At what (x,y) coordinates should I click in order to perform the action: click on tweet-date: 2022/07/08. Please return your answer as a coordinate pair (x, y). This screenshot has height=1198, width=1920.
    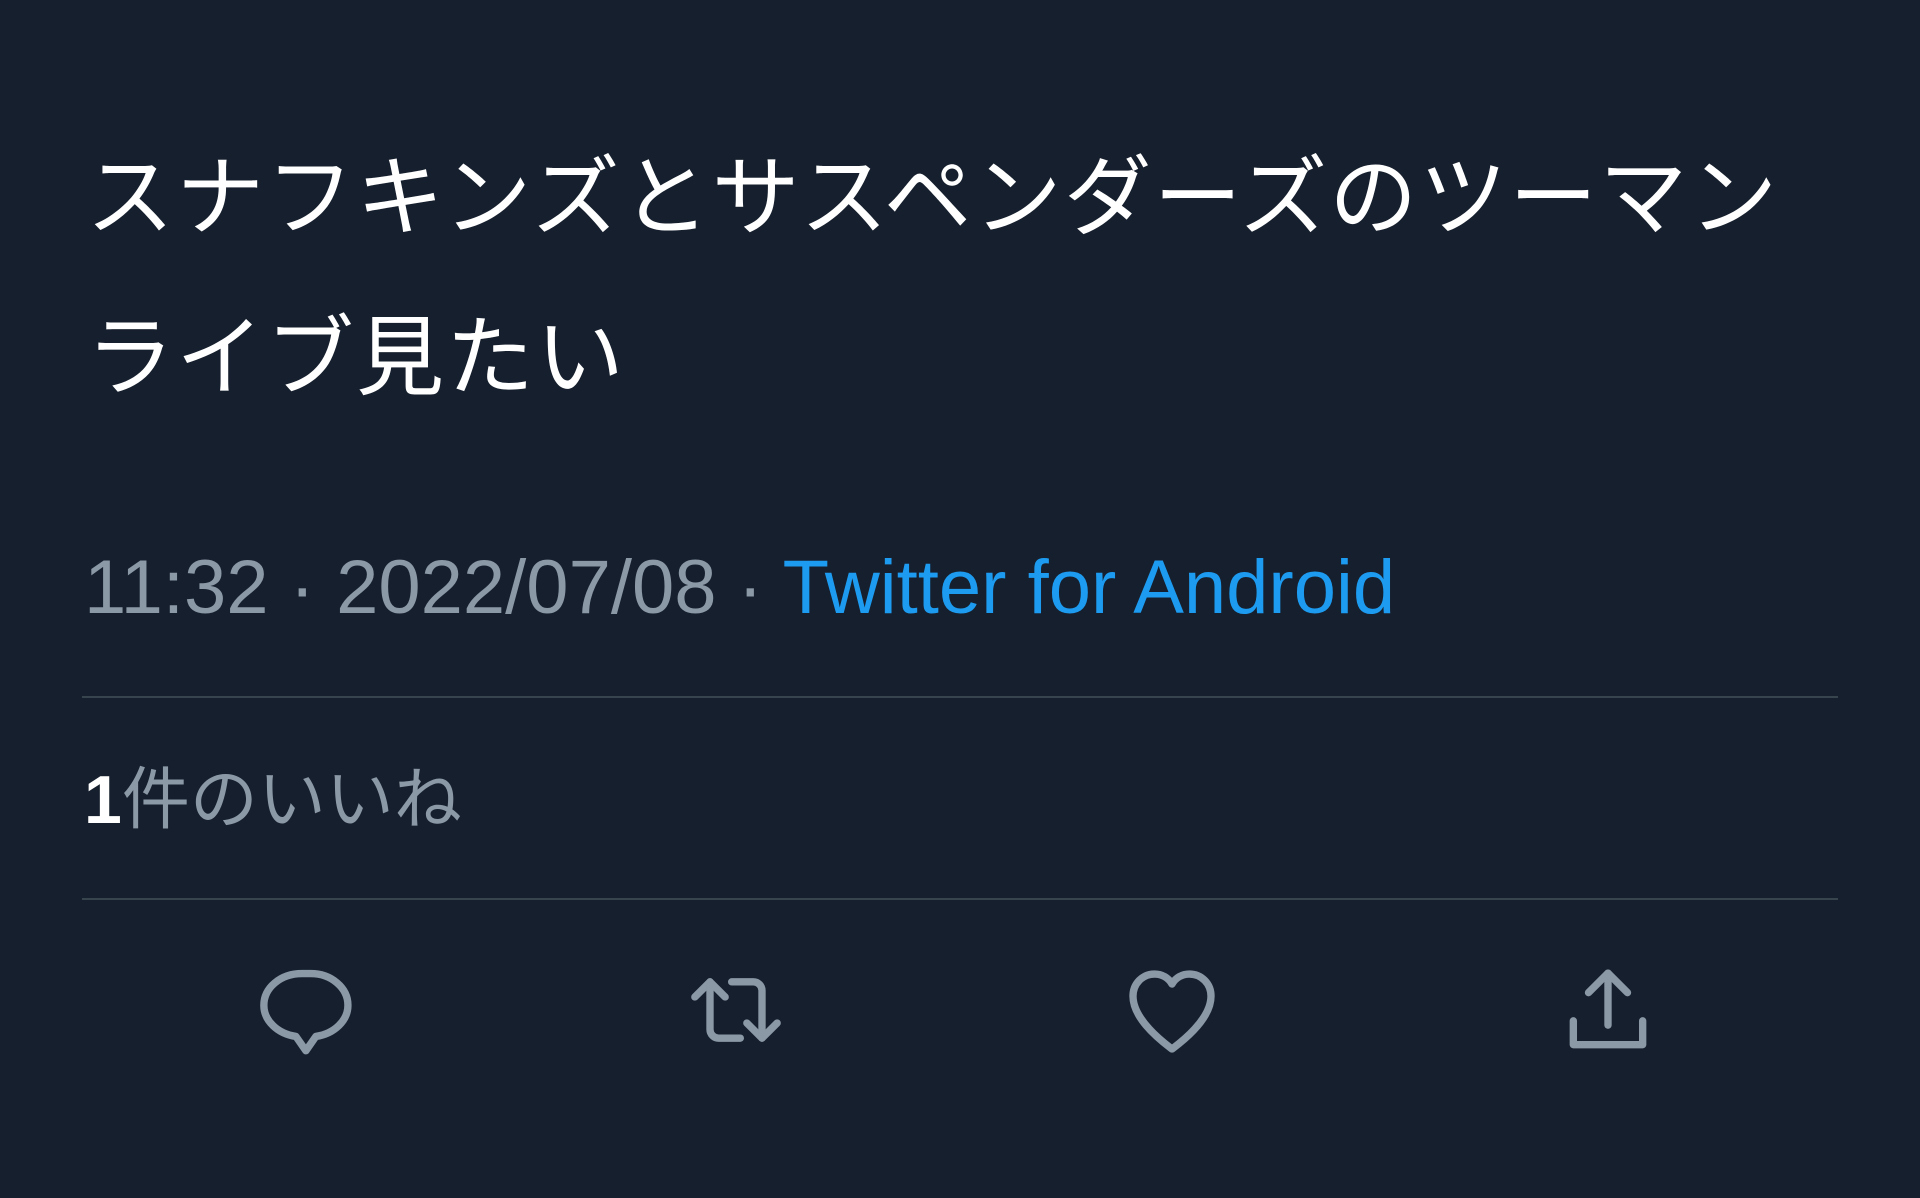
    Looking at the image, I should click on (526, 587).